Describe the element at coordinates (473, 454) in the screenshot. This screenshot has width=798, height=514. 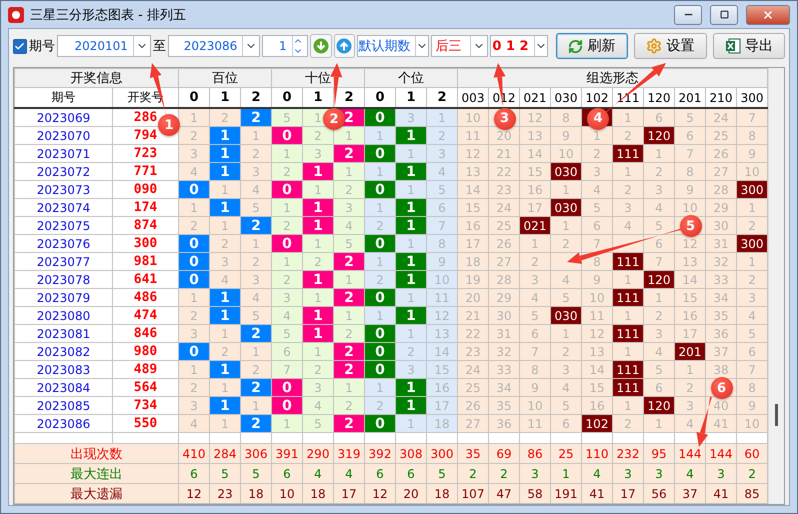
I see `summary-cell: 35` at that location.